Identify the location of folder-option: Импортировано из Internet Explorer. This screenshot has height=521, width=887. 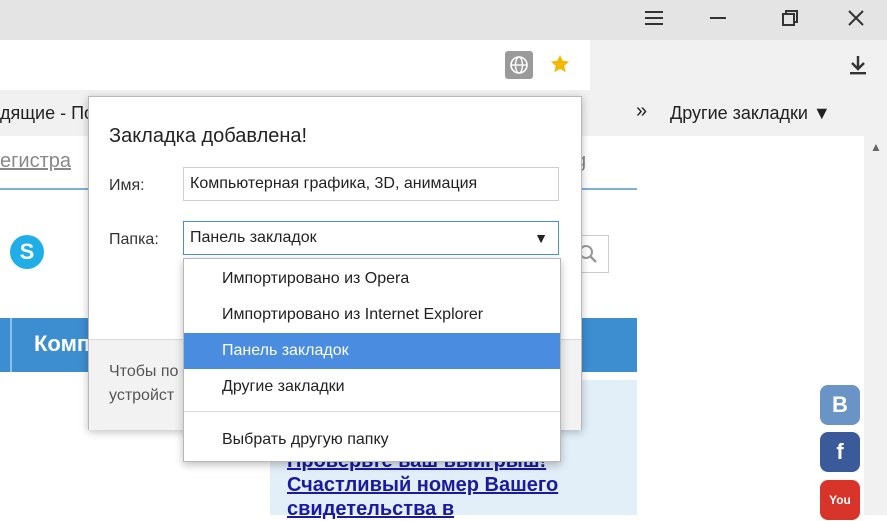
(372, 315).